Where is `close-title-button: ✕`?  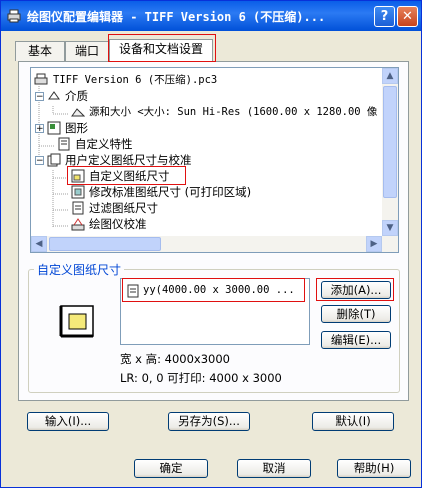 close-title-button: ✕ is located at coordinates (407, 16).